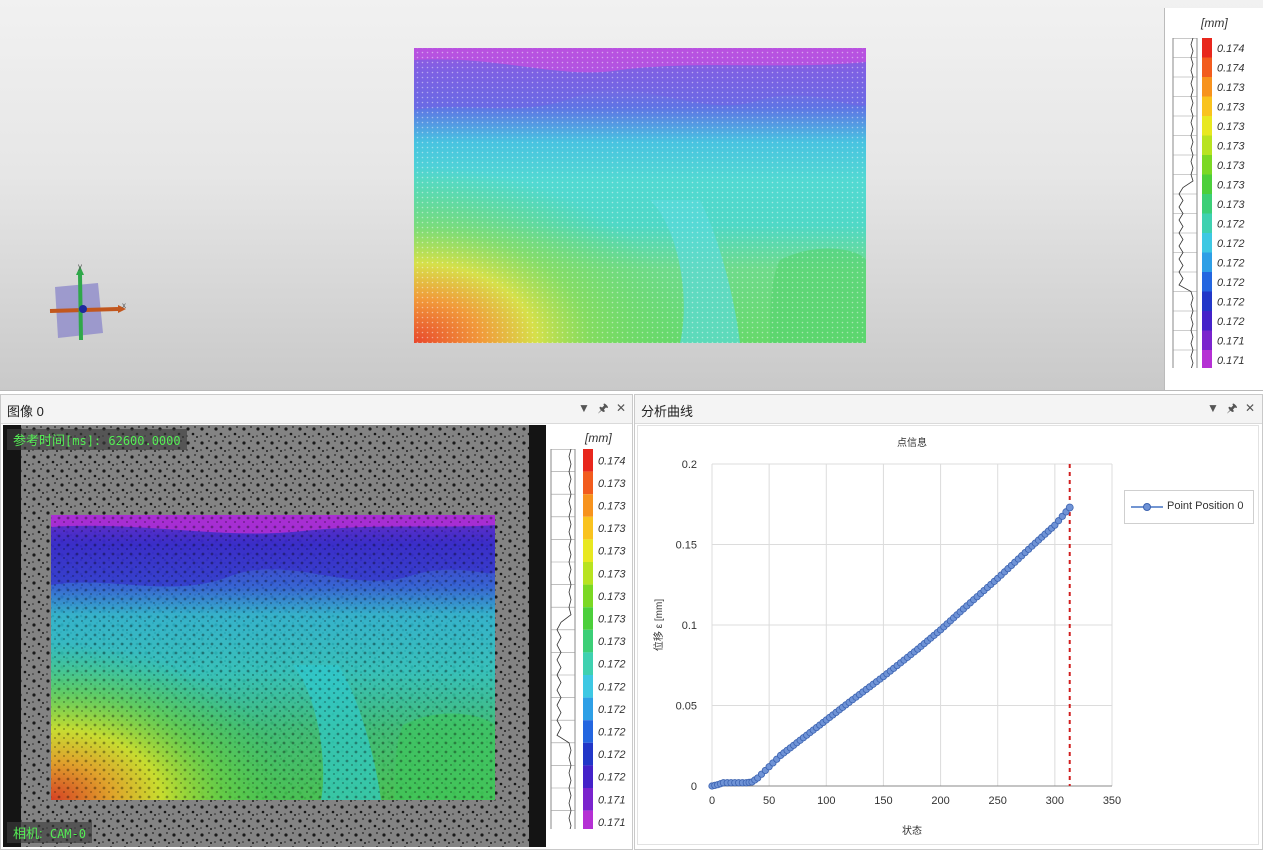 The width and height of the screenshot is (1263, 850). Describe the element at coordinates (891, 646) in the screenshot. I see `series-line` at that location.